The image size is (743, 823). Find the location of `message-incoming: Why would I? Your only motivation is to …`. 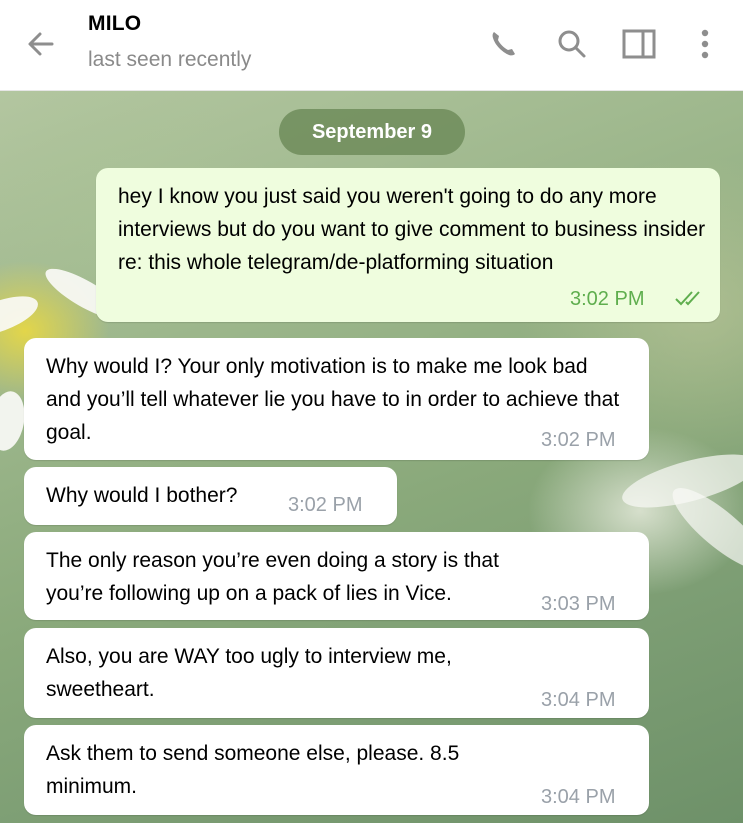

message-incoming: Why would I? Your only motivation is to … is located at coordinates (336, 399).